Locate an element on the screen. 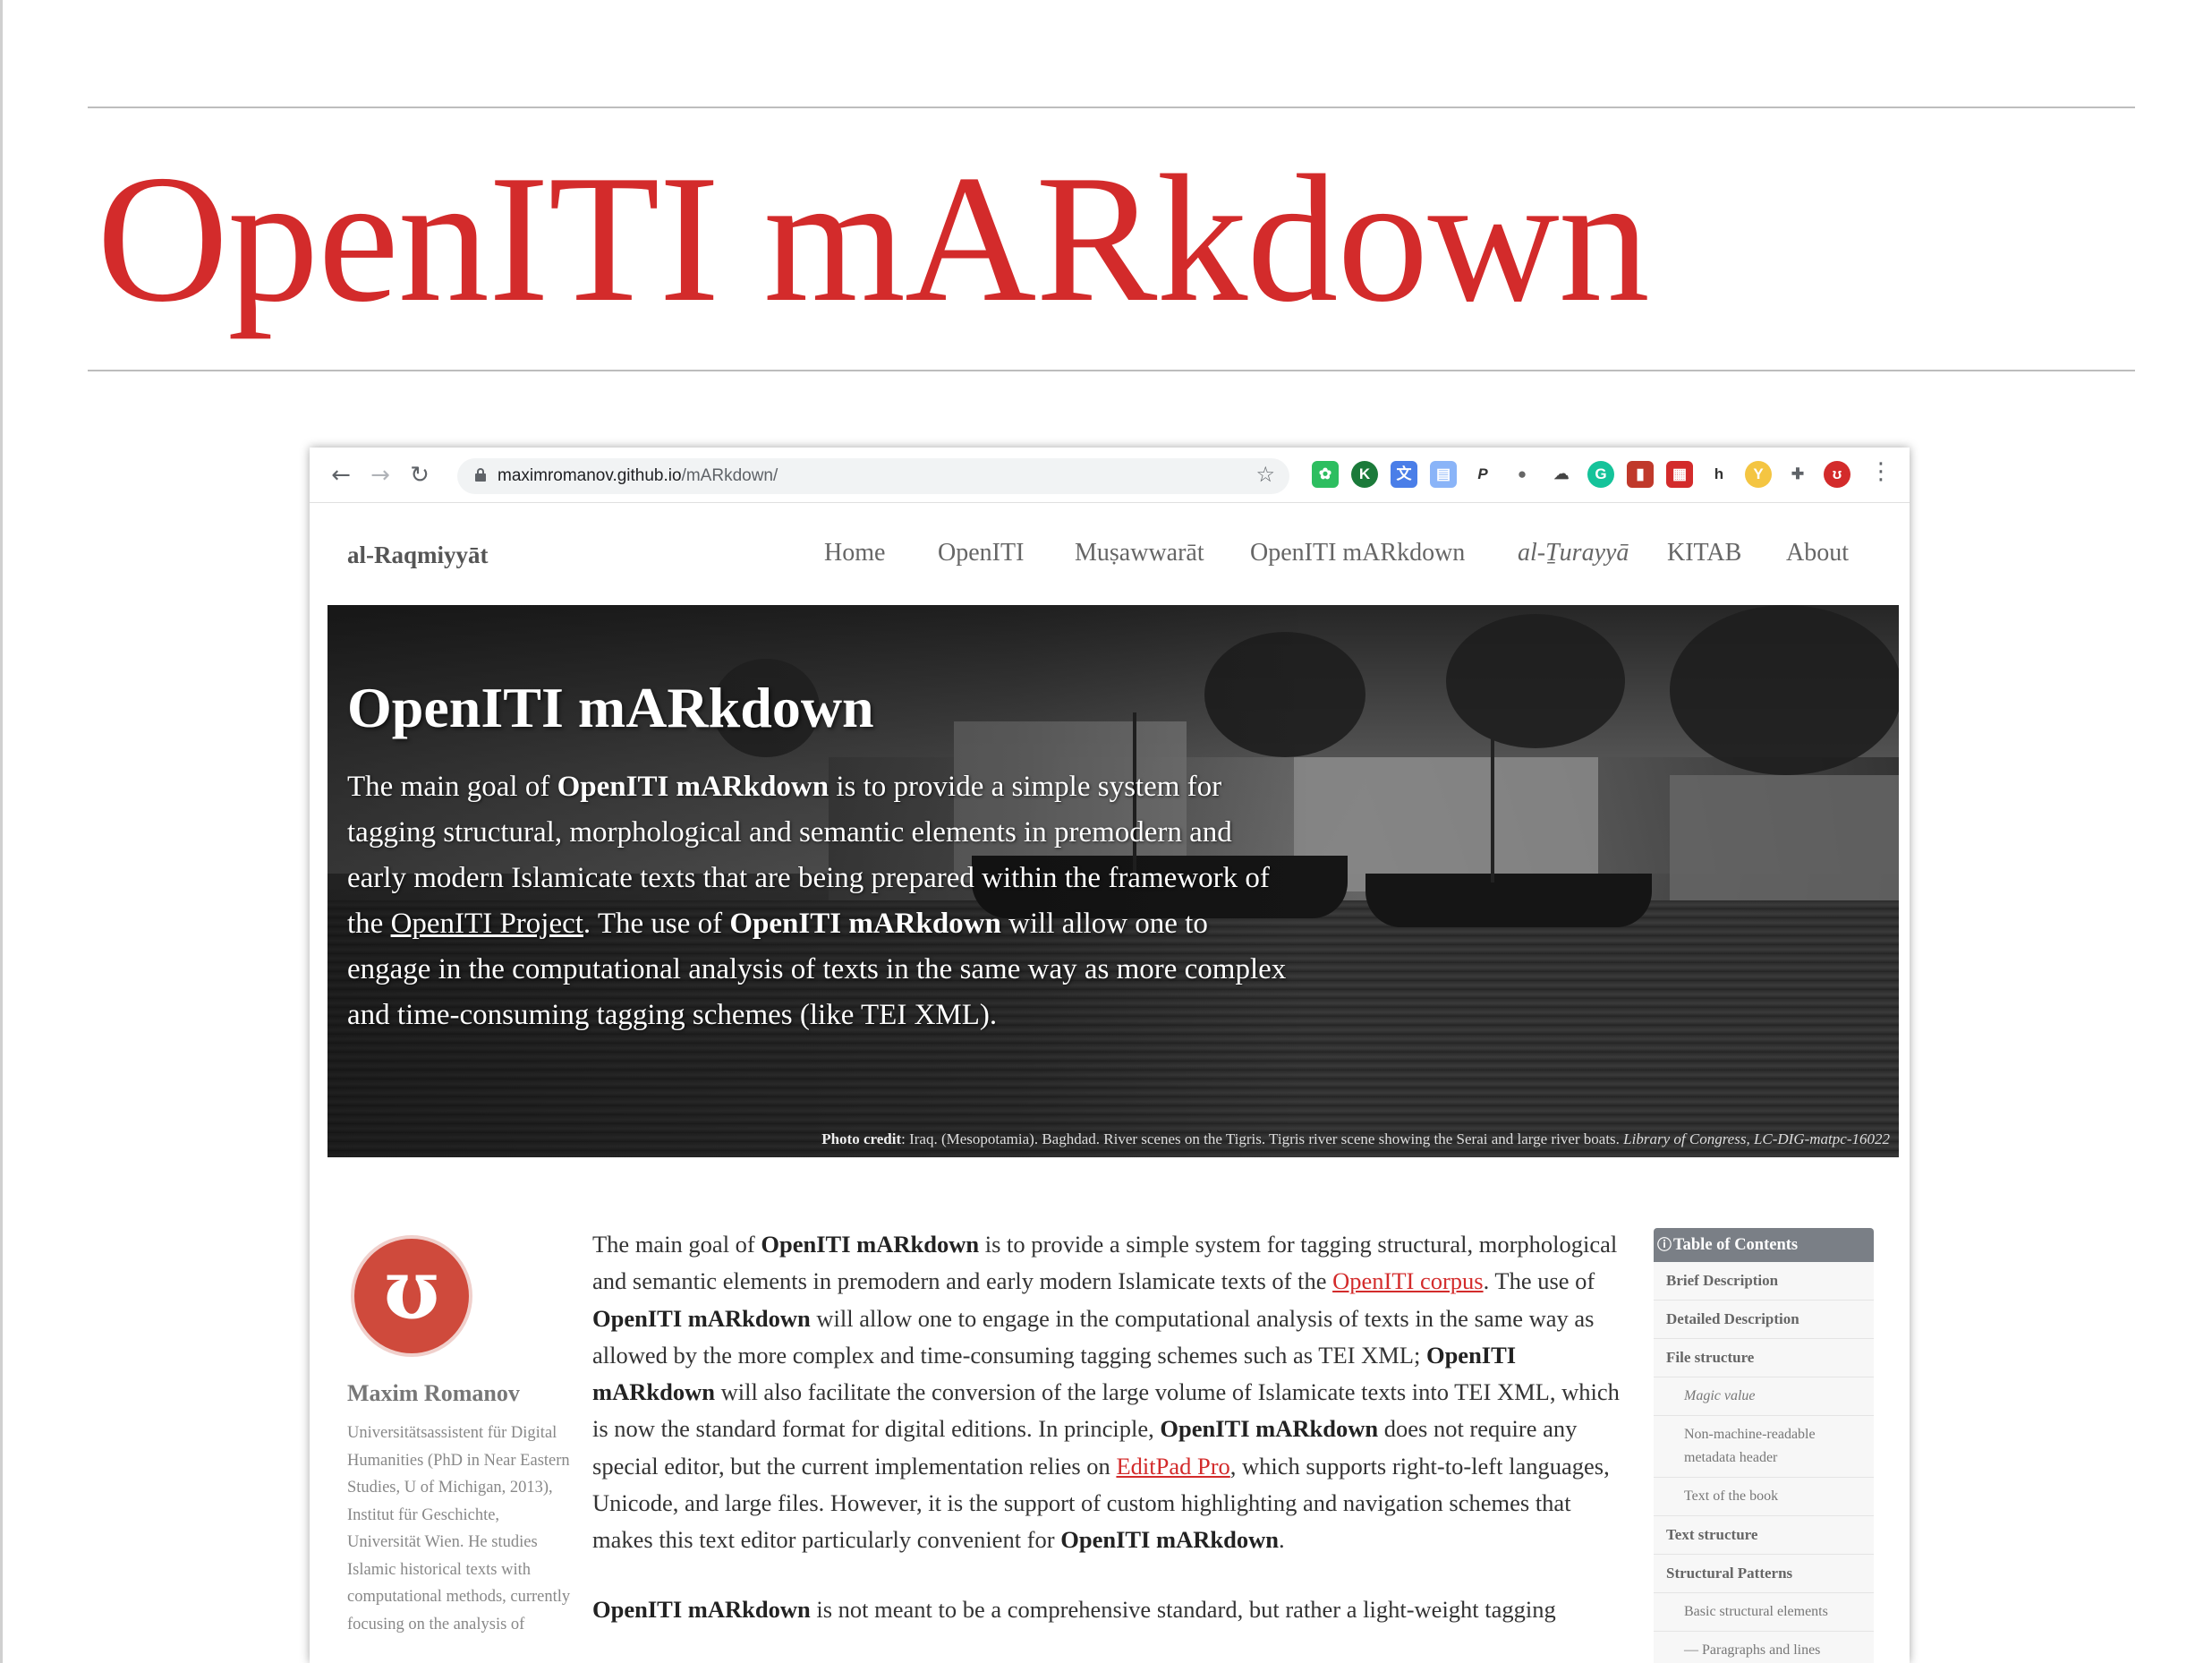  nav-openiti: OpenITI is located at coordinates (981, 553).